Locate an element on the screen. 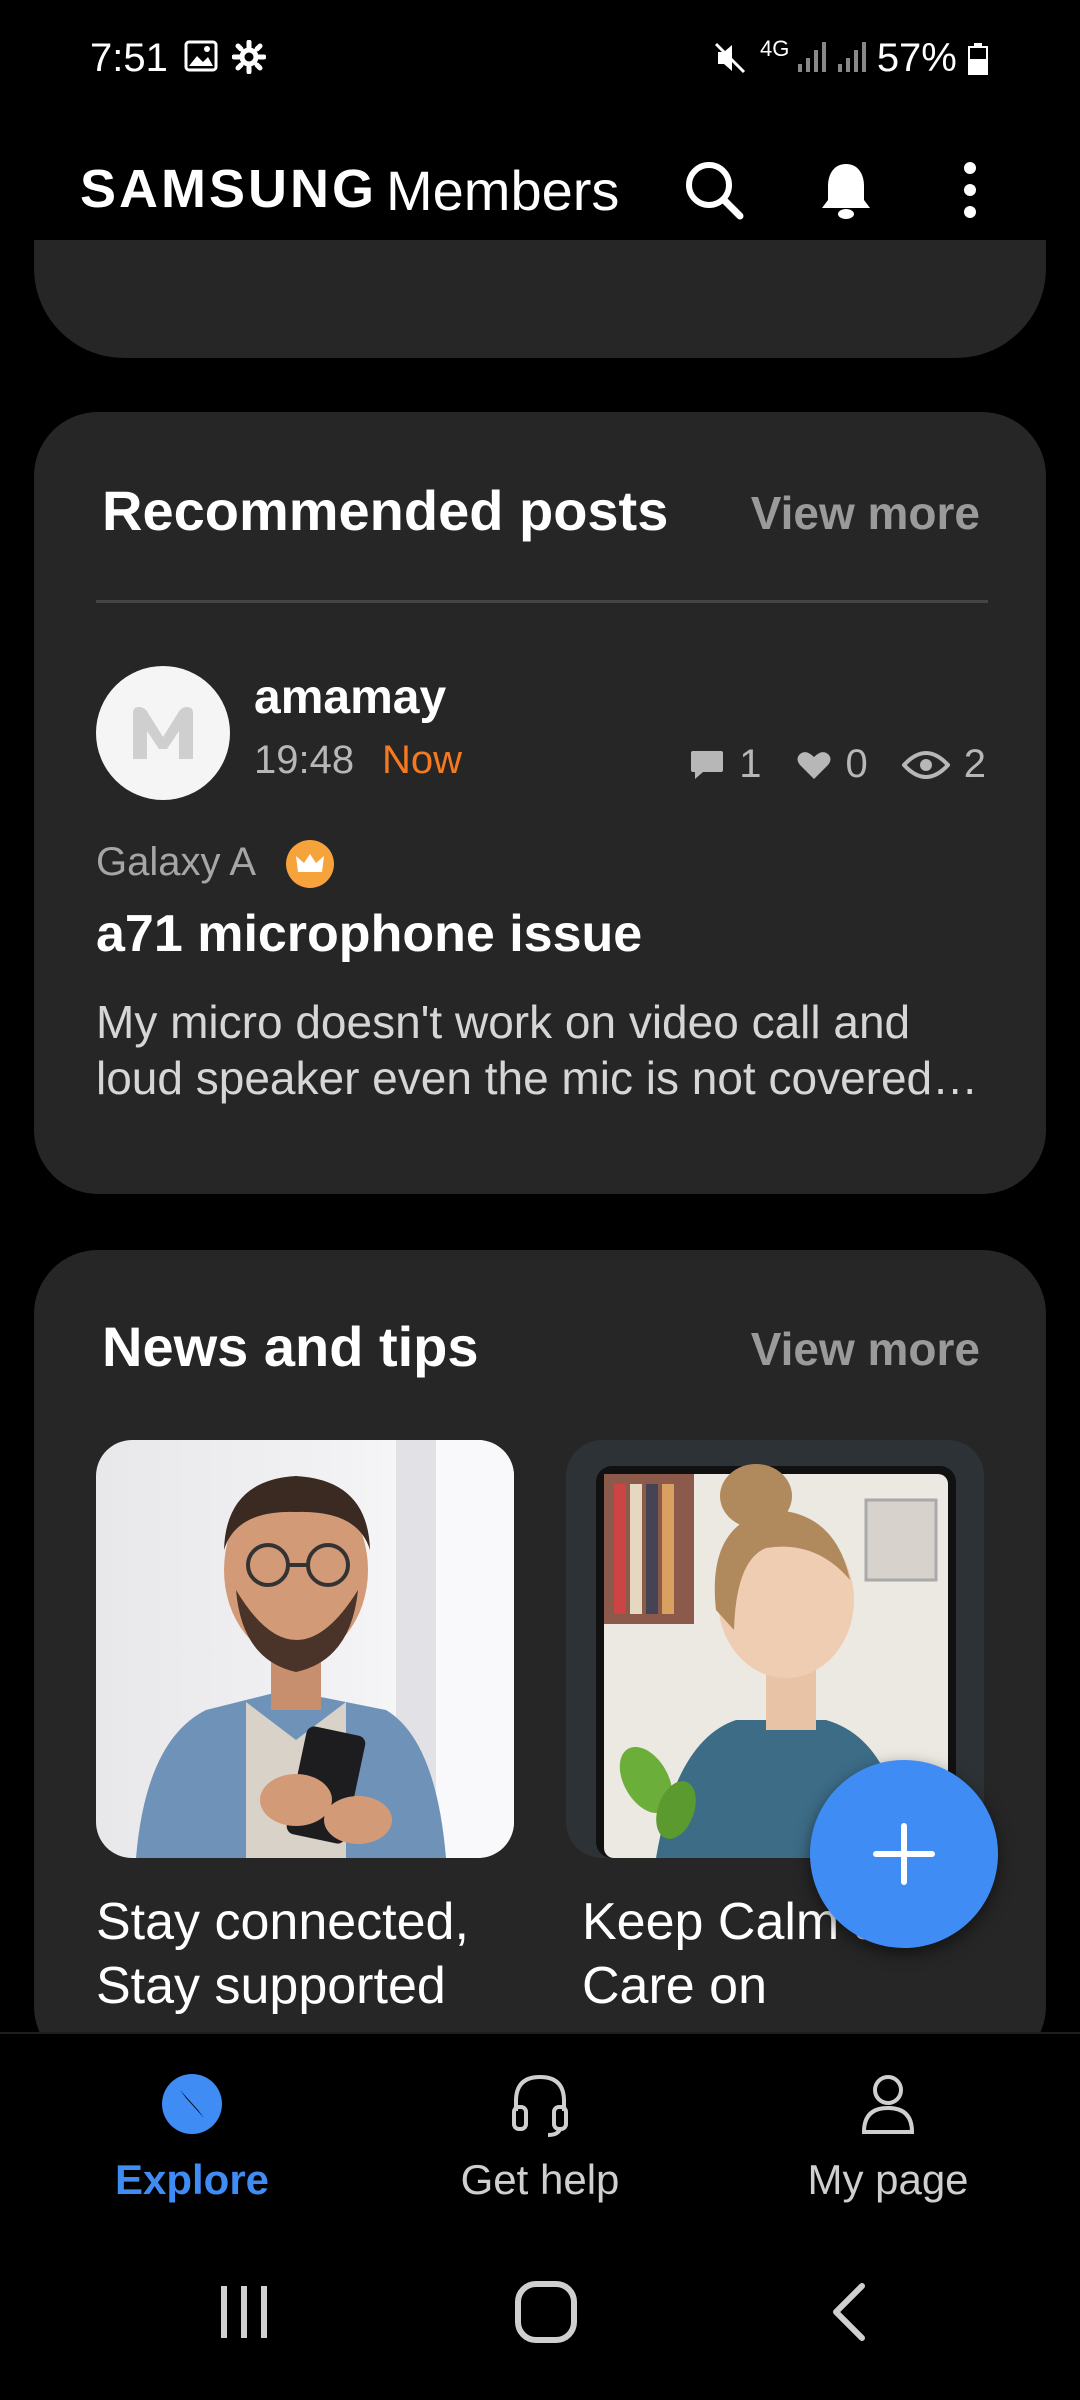 The width and height of the screenshot is (1080, 2400). settings-notification-icon is located at coordinates (249, 59).